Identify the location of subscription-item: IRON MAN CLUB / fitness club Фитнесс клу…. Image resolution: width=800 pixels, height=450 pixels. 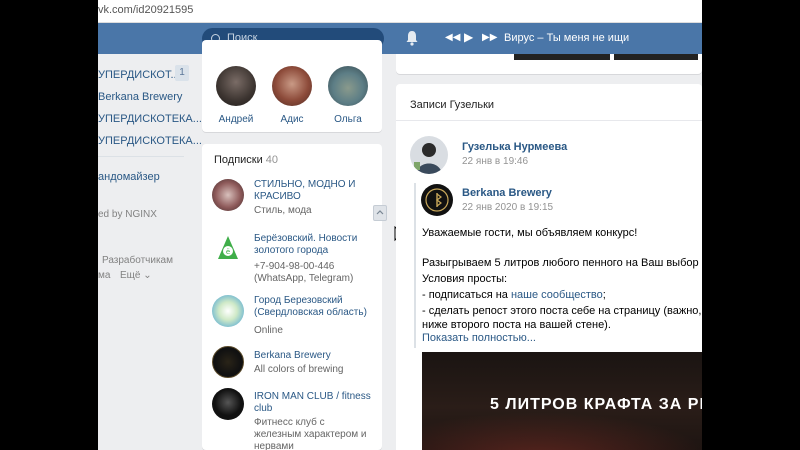
(292, 419).